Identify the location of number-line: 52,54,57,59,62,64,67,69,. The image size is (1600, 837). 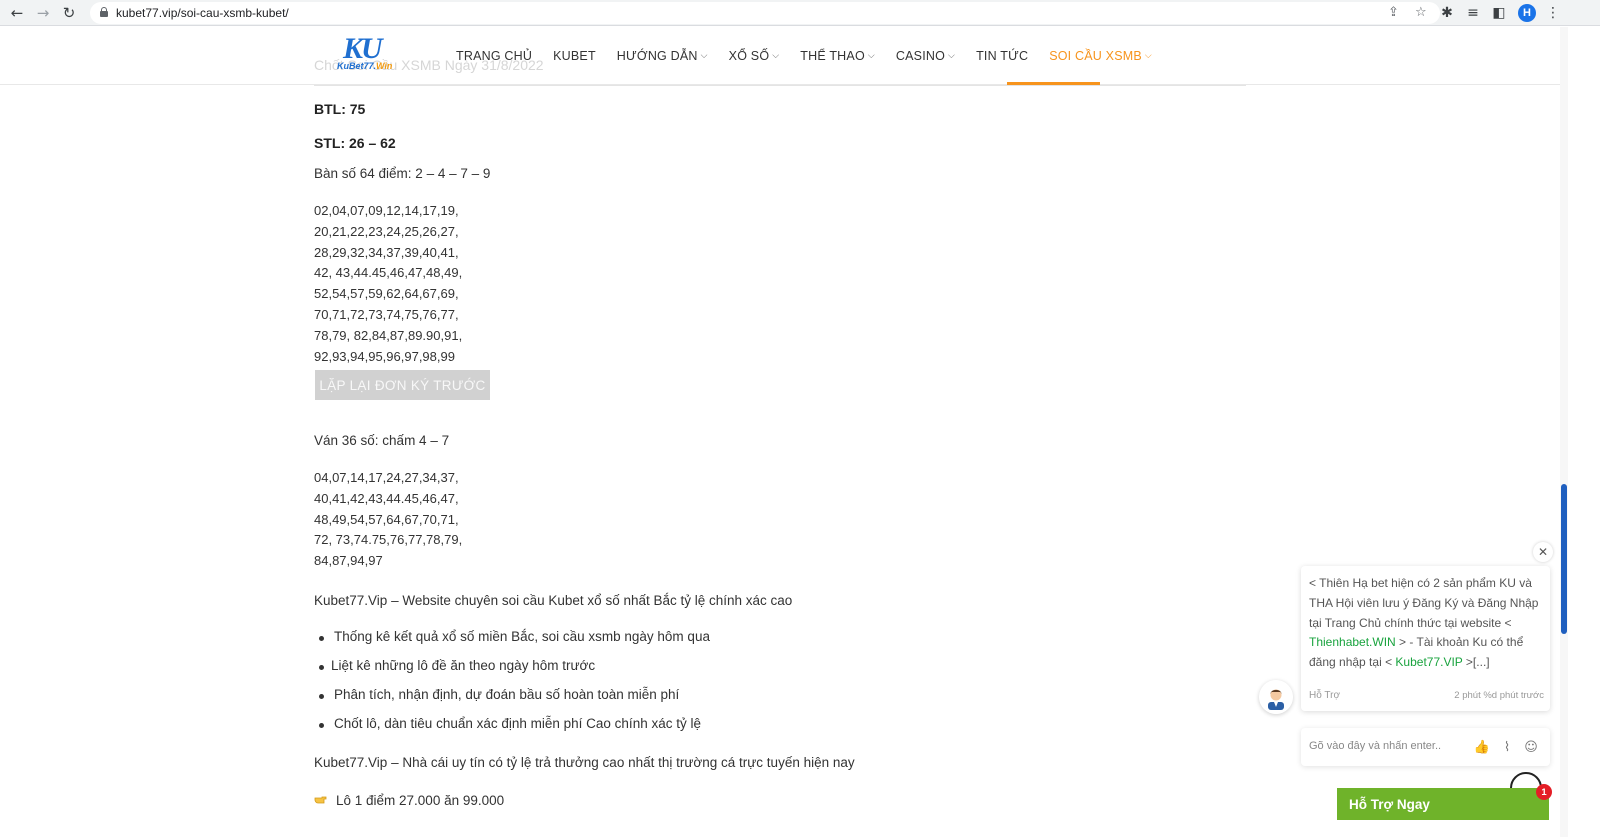
(386, 294).